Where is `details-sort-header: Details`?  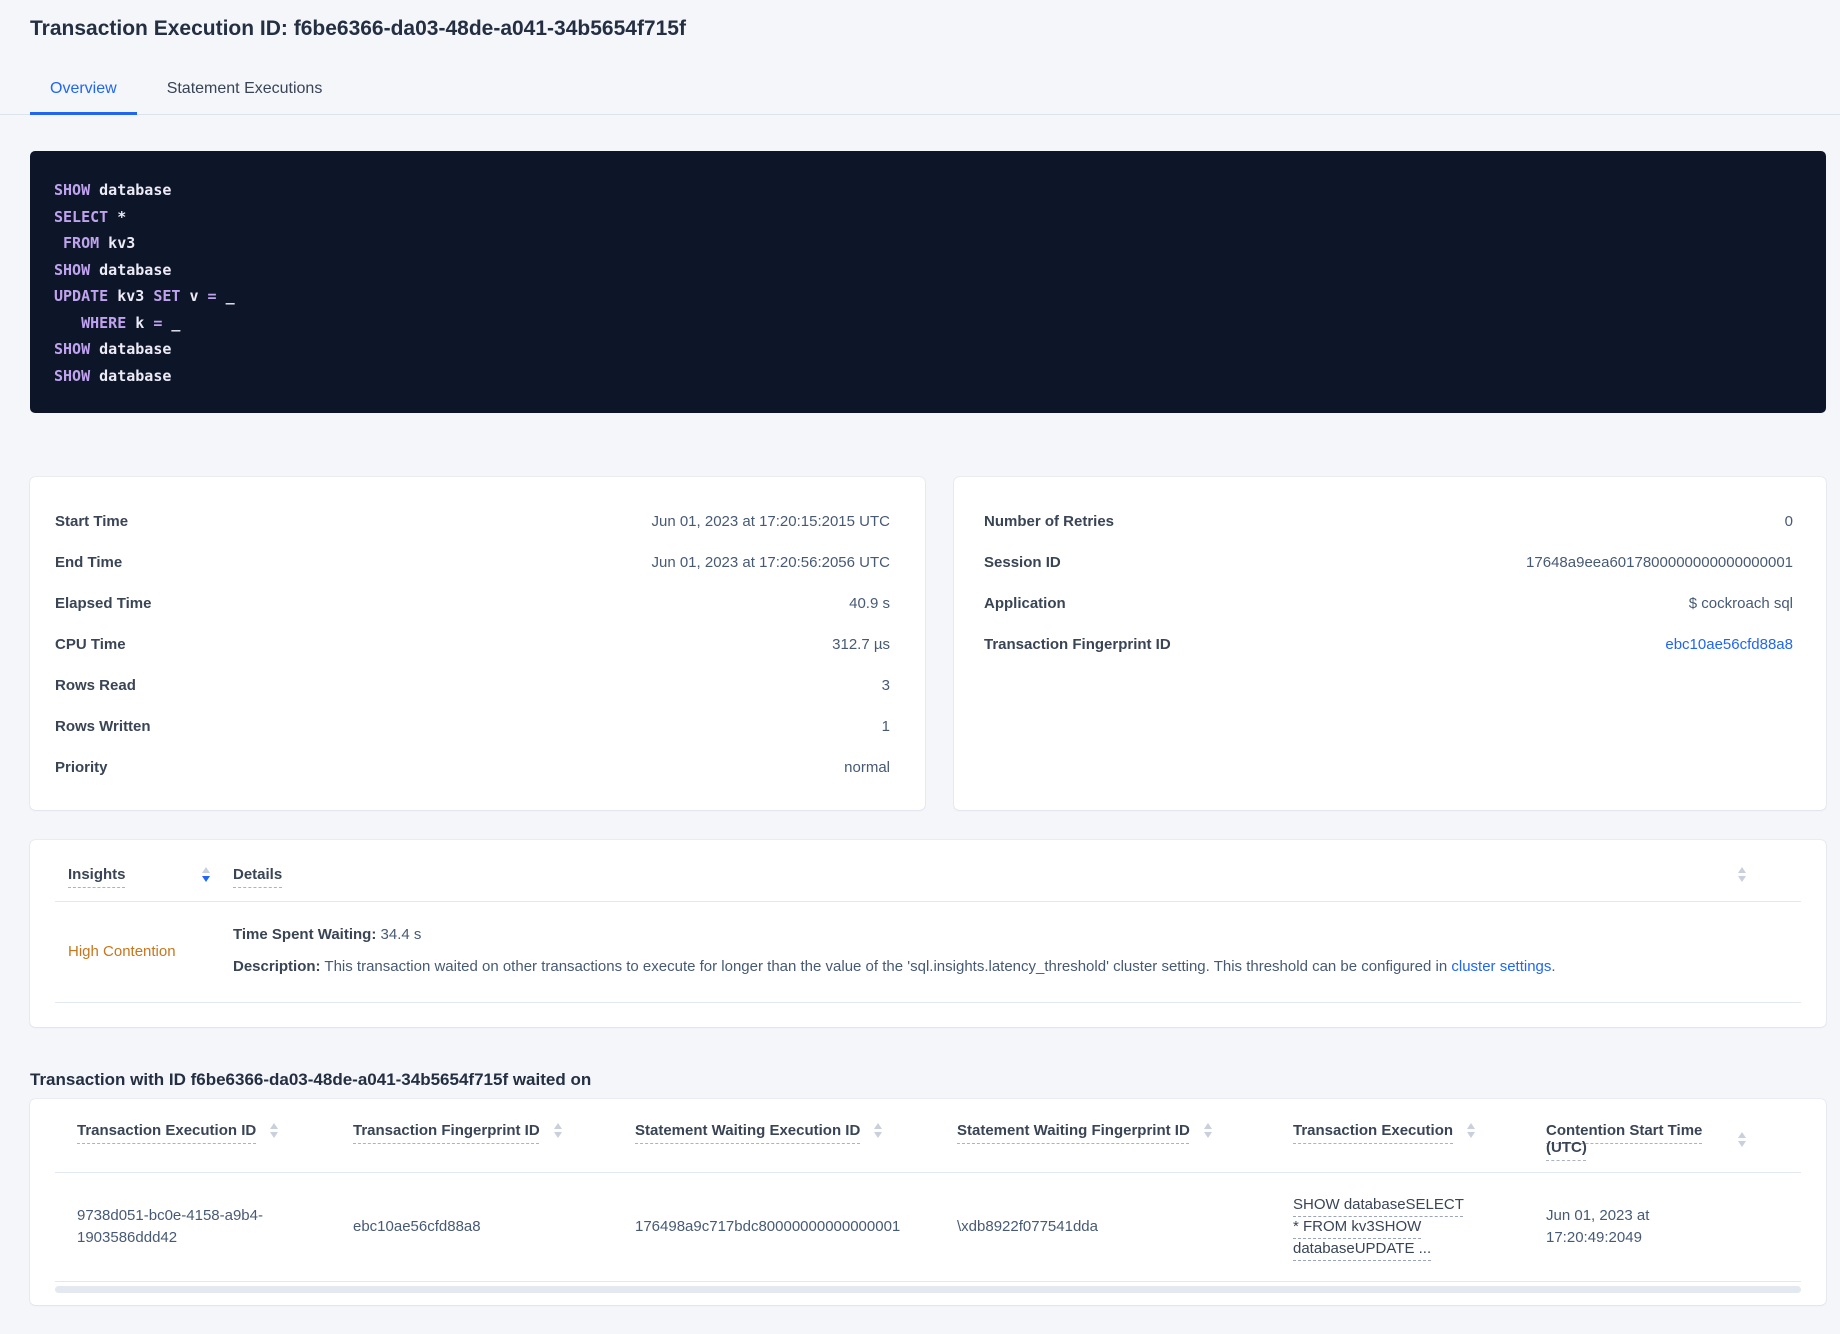
details-sort-header: Details is located at coordinates (257, 874).